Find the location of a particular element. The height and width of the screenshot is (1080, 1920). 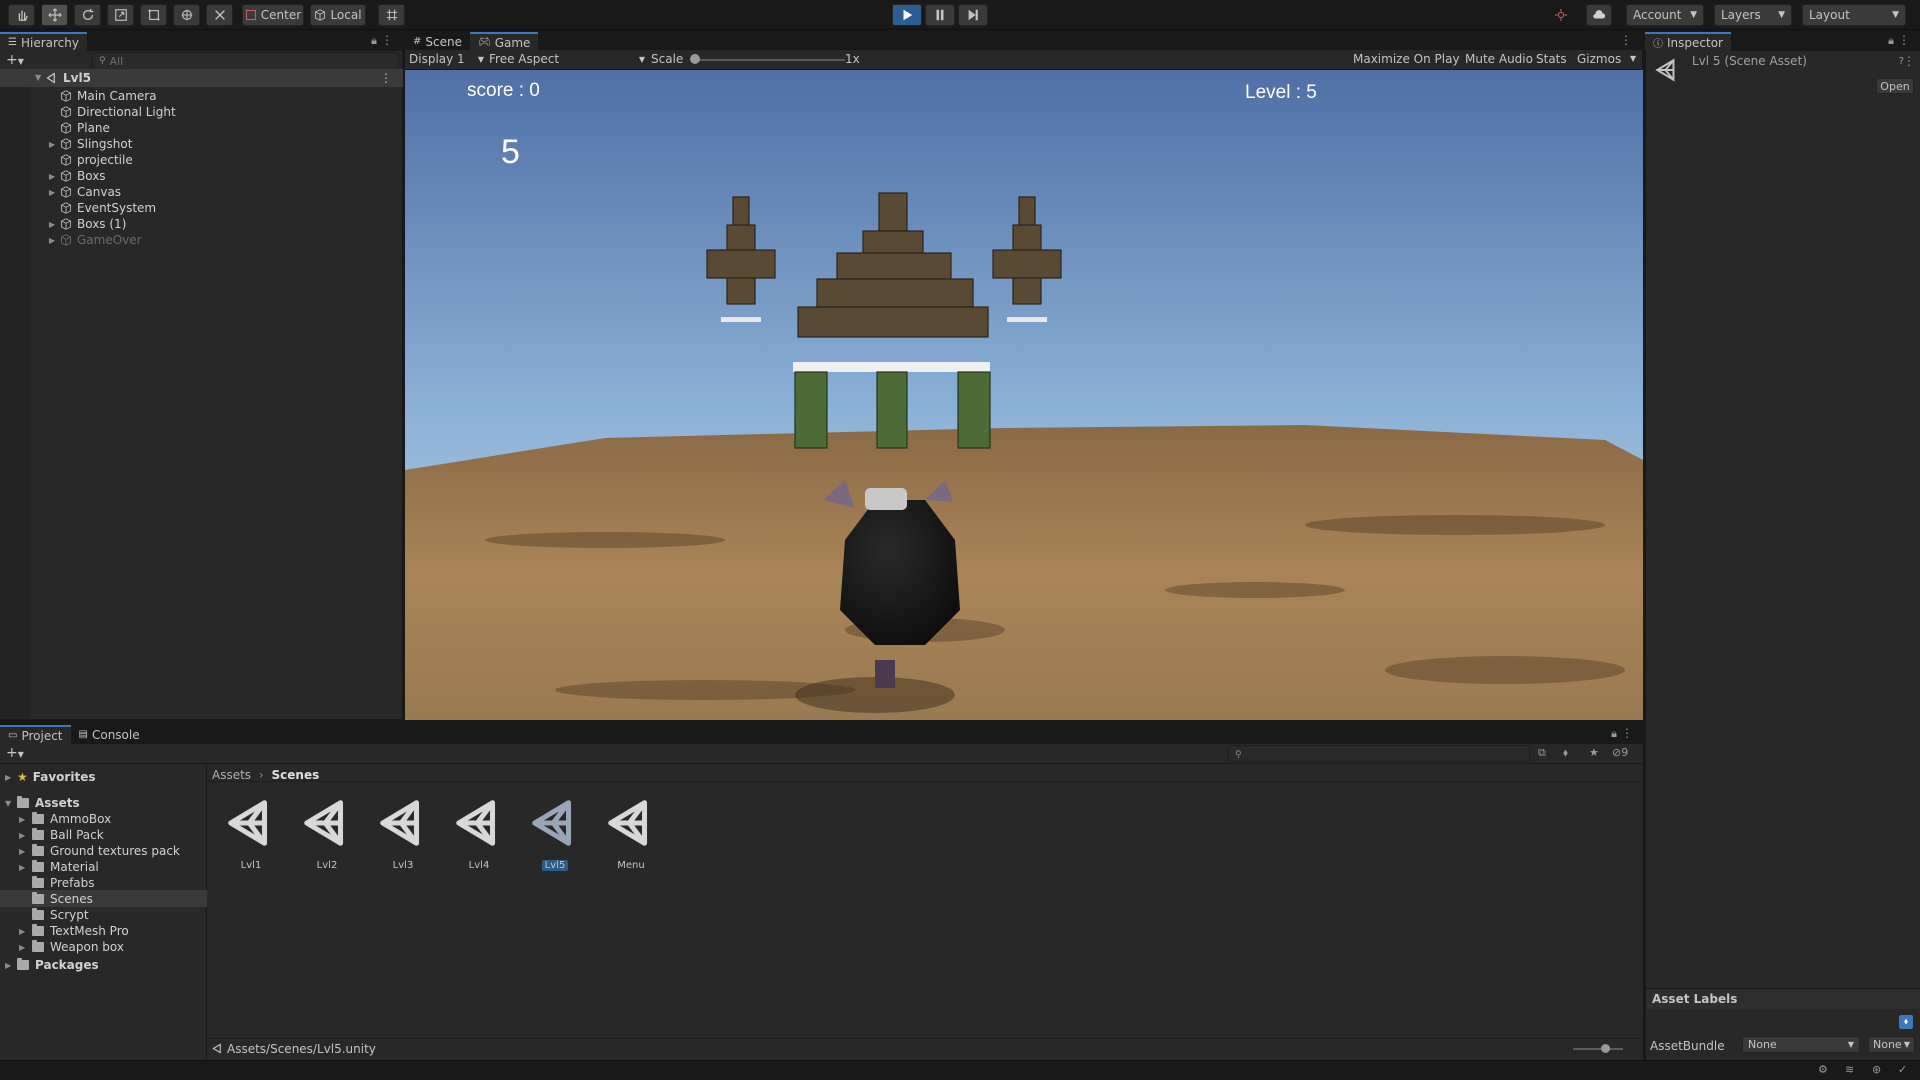

folder-item: Ground textures pack is located at coordinates (106, 851).